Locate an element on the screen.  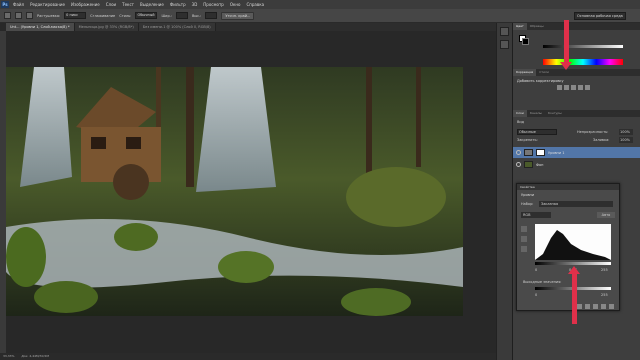
color-spectrum is located at coordinates (583, 62).